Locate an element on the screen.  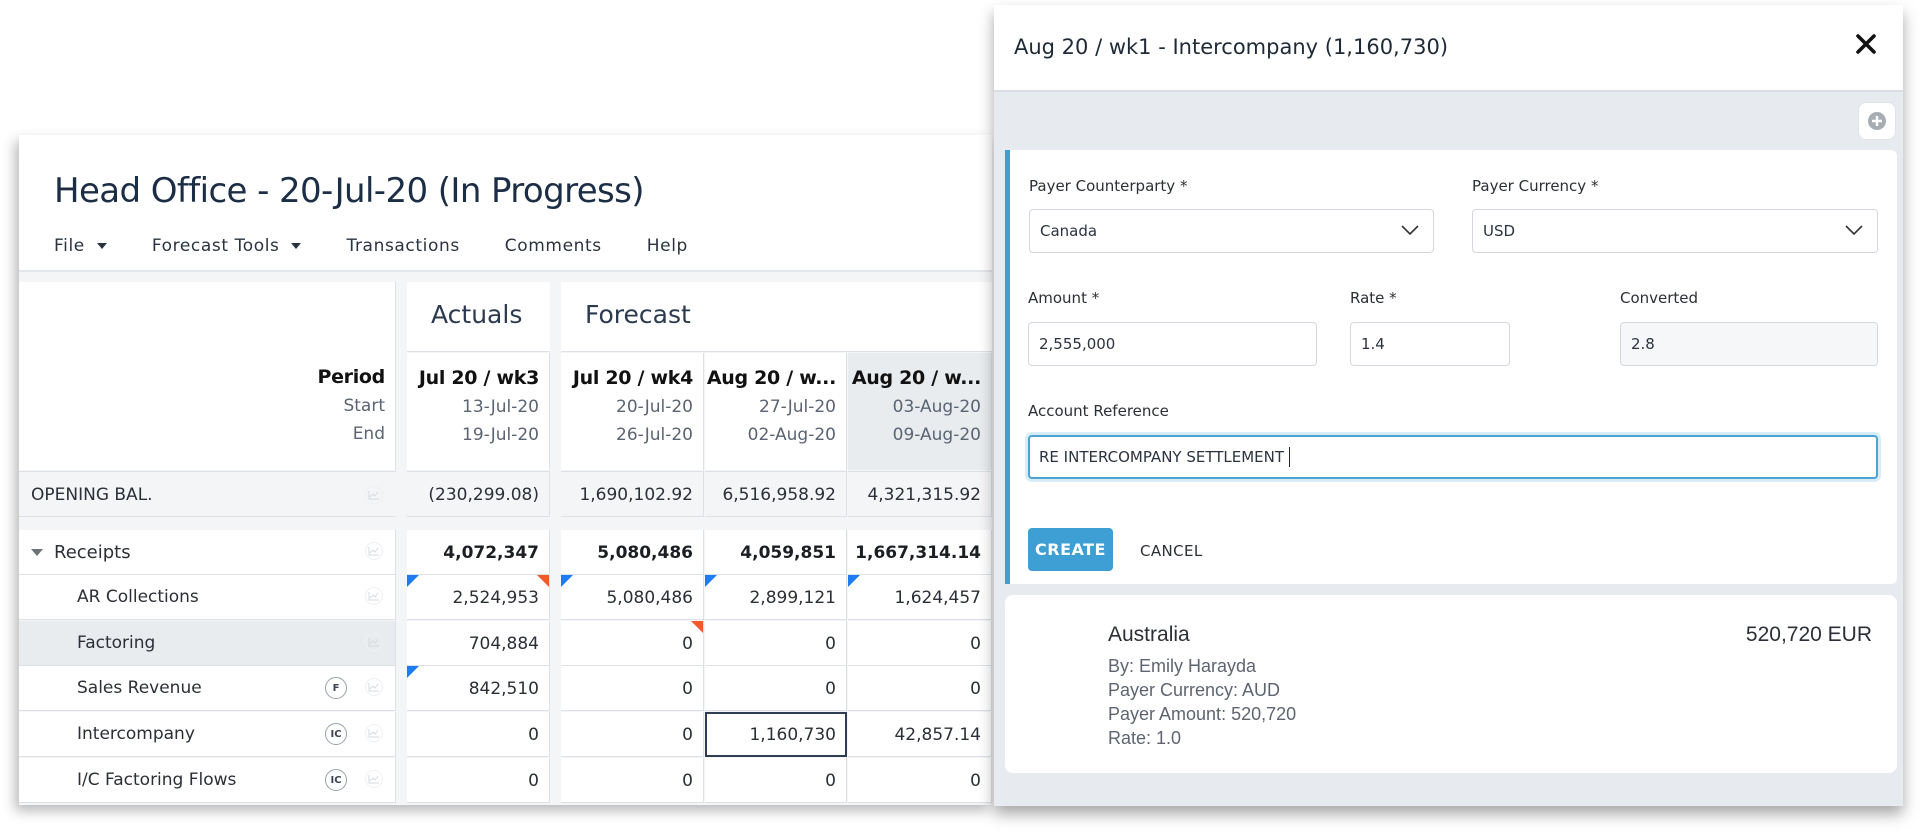
period-start: 27-Jul-20 is located at coordinates (797, 407).